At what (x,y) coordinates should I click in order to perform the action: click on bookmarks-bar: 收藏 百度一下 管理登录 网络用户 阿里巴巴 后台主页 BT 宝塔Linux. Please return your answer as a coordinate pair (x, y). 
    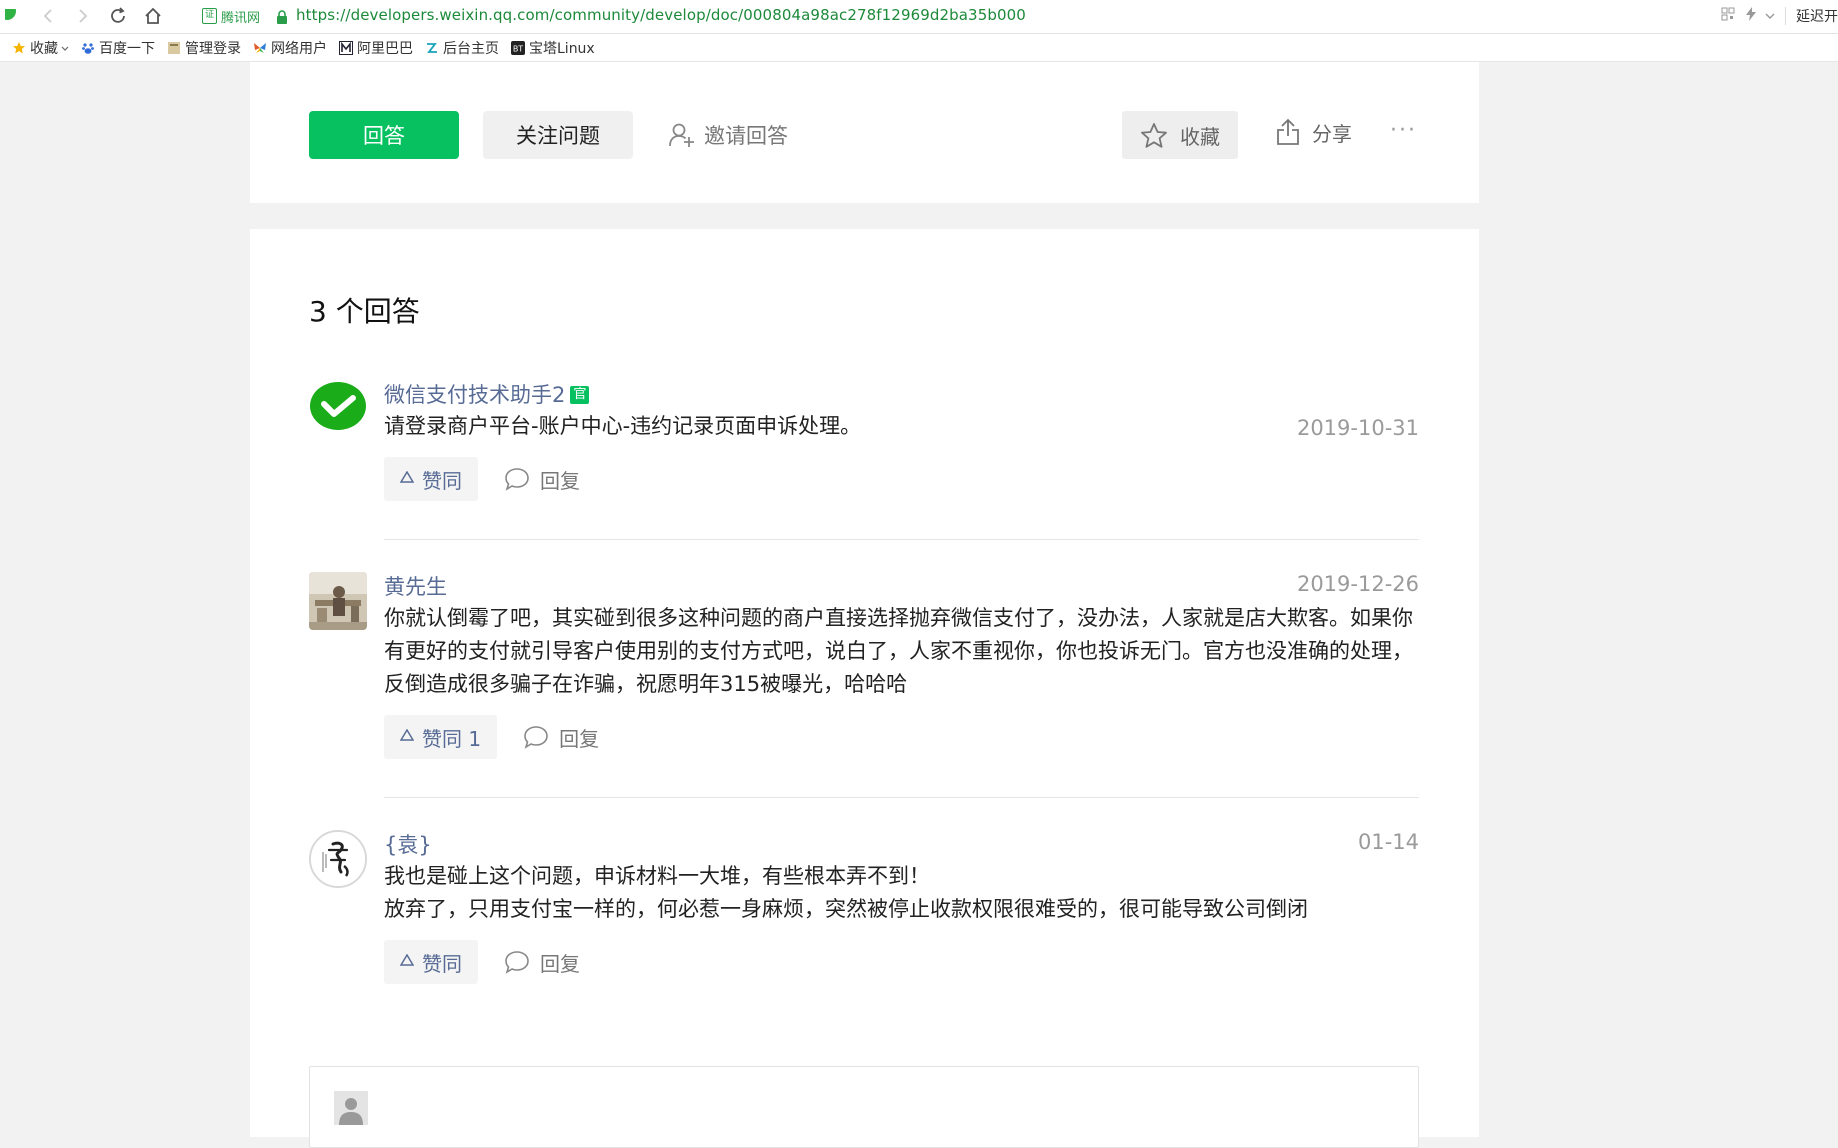
    Looking at the image, I should click on (919, 48).